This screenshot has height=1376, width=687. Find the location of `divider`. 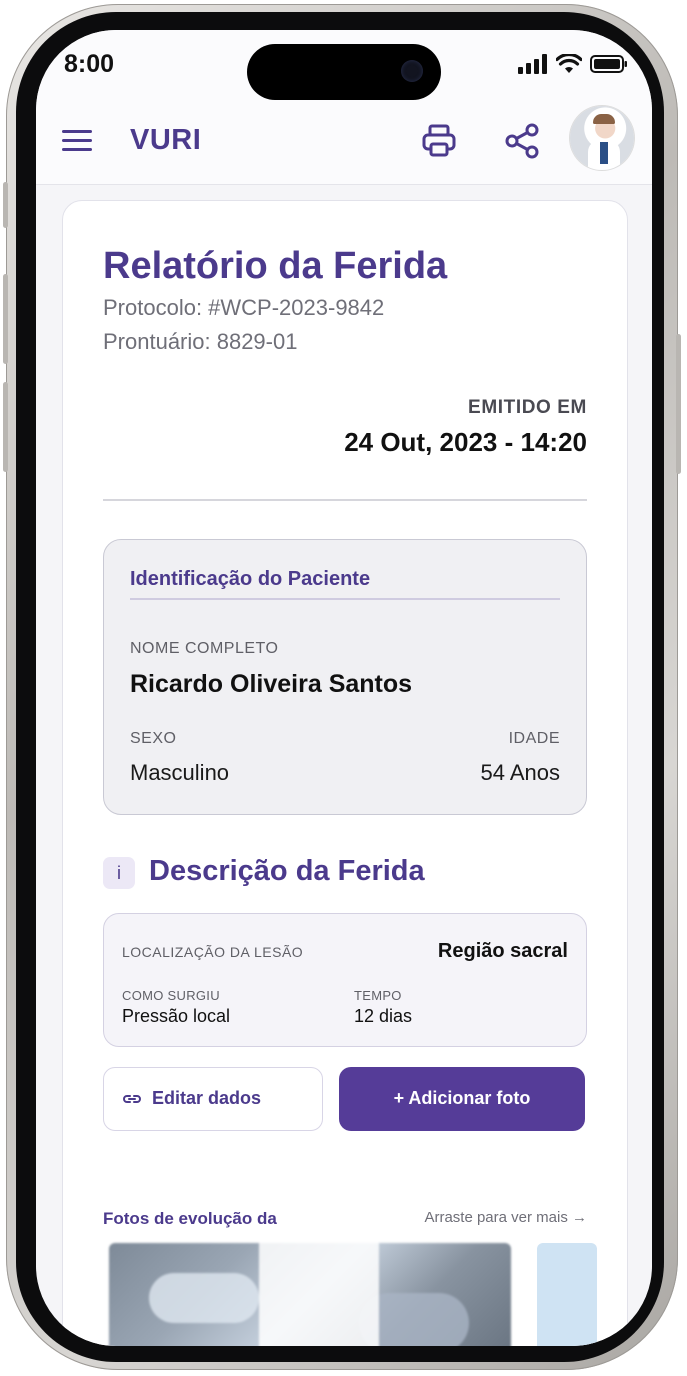

divider is located at coordinates (345, 500).